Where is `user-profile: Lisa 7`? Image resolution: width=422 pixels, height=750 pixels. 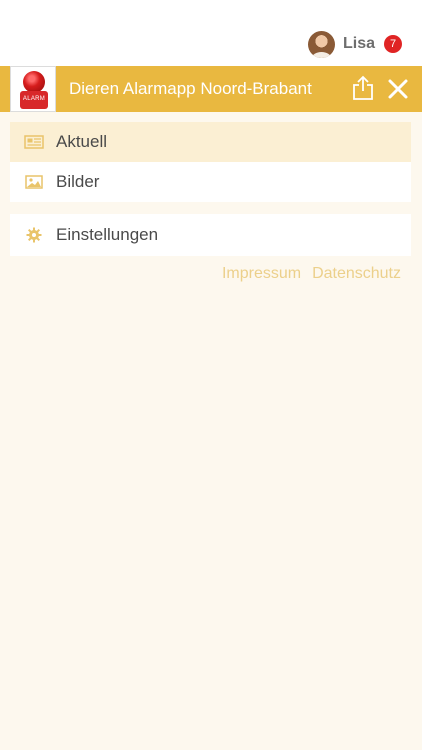 user-profile: Lisa 7 is located at coordinates (354, 44).